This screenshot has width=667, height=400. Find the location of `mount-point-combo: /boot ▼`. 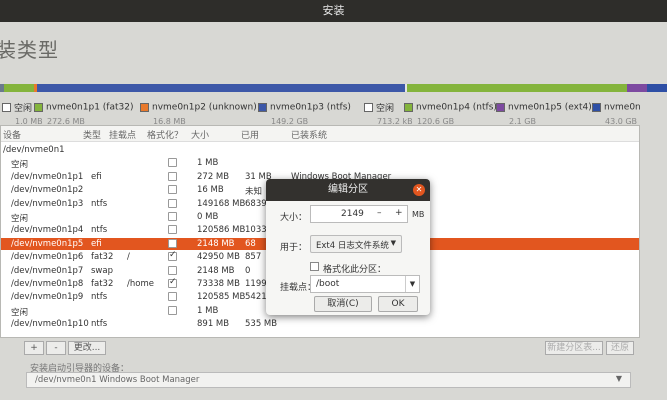

mount-point-combo: /boot ▼ is located at coordinates (365, 284).